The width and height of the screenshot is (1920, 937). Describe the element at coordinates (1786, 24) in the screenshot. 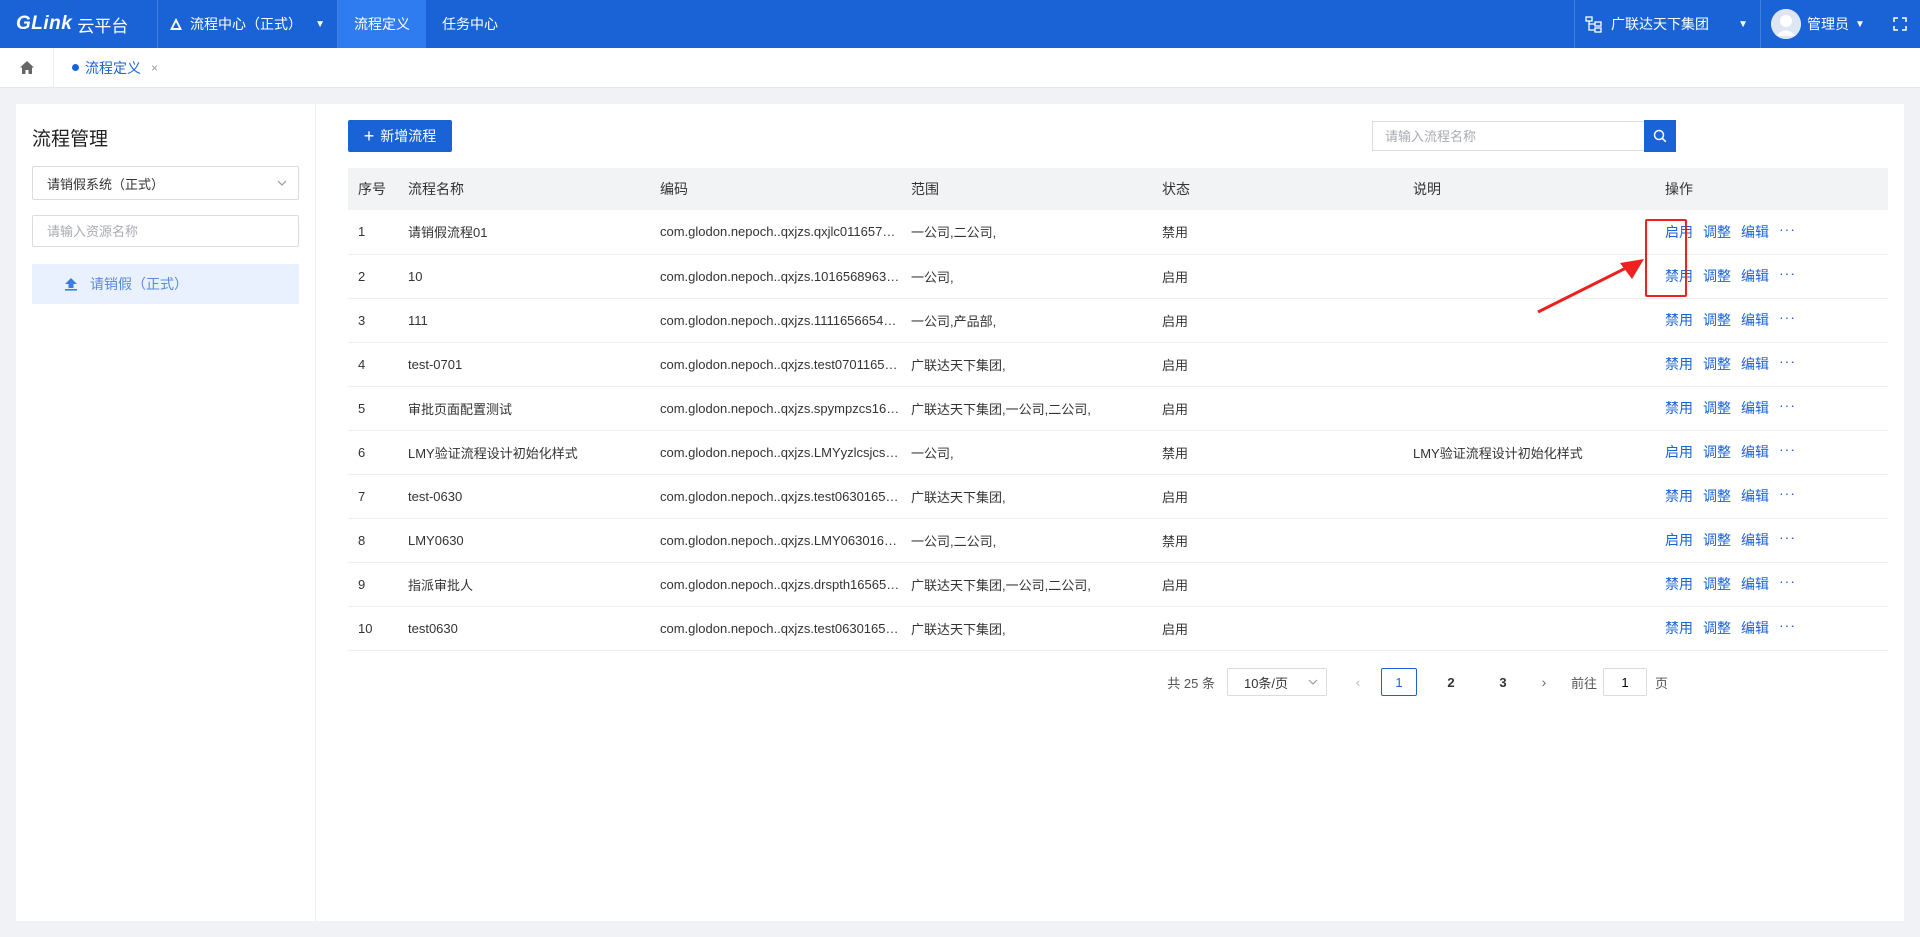

I see `user-avatar-icon` at that location.